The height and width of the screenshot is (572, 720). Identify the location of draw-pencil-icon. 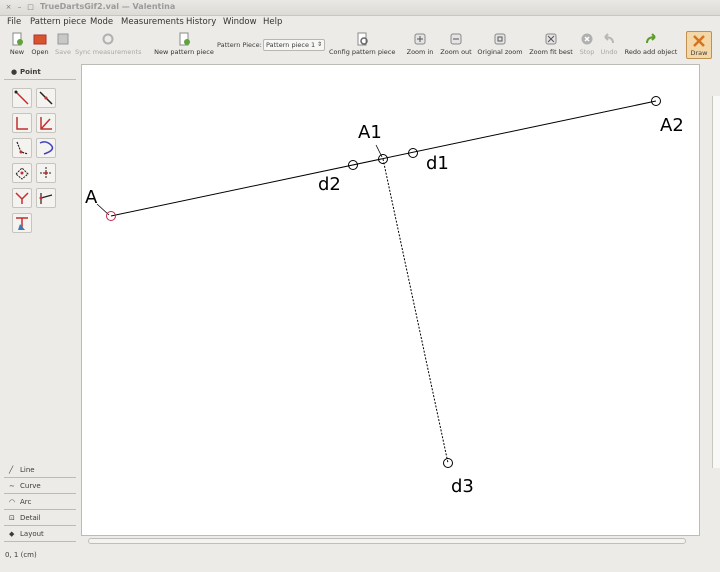
(699, 41).